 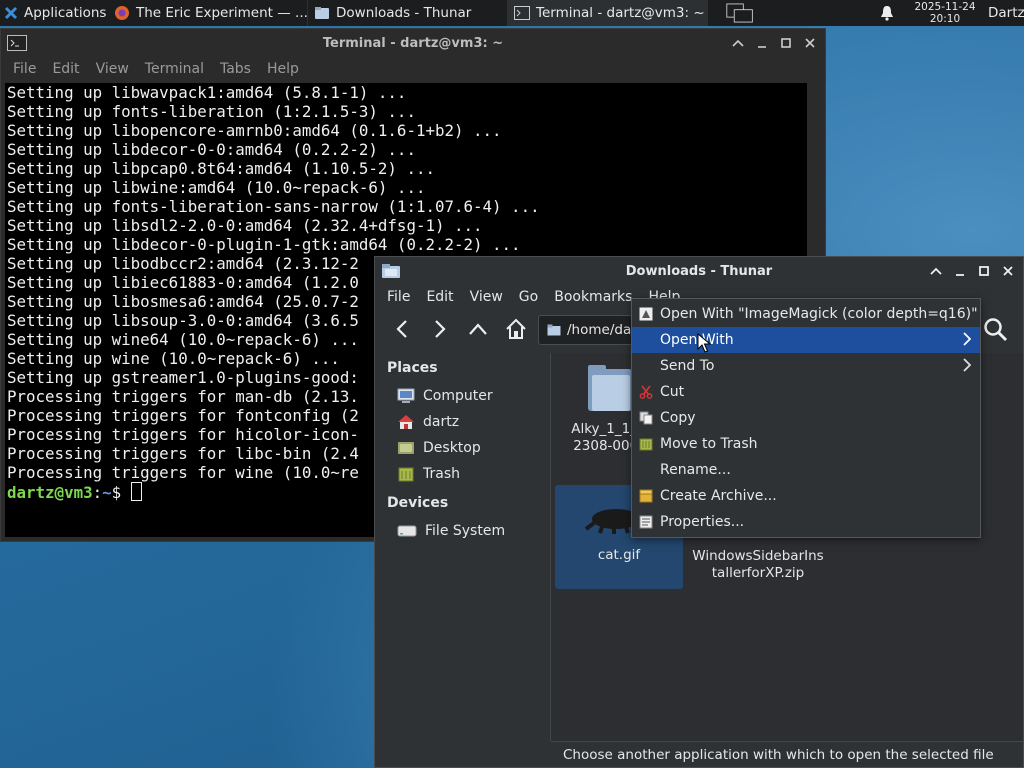 I want to click on file-name: WindowsSidebarIns, so click(x=758, y=556).